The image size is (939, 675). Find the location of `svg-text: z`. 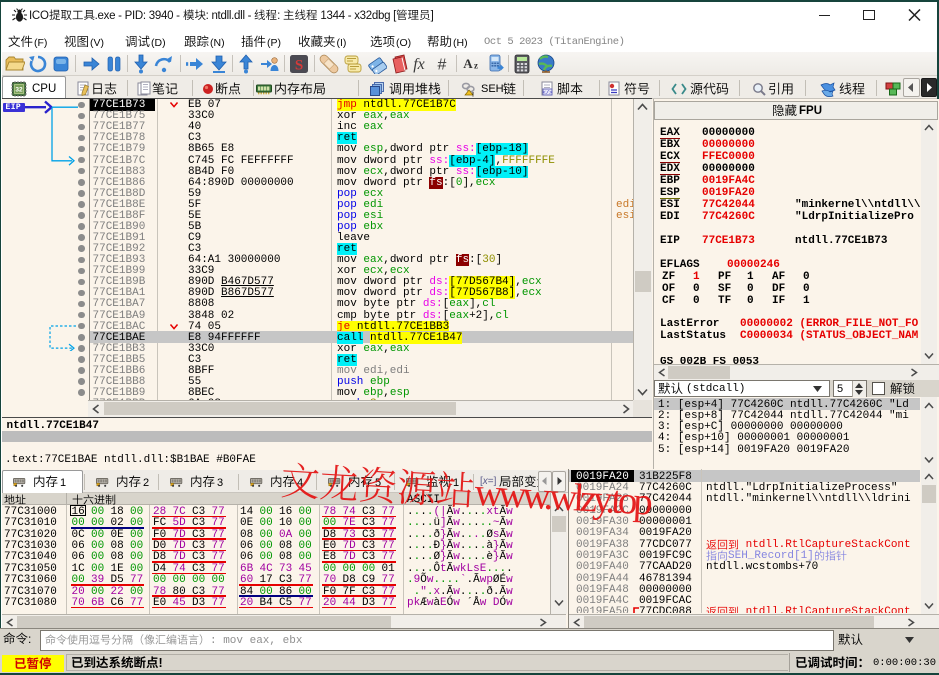

svg-text: z is located at coordinates (476, 66).